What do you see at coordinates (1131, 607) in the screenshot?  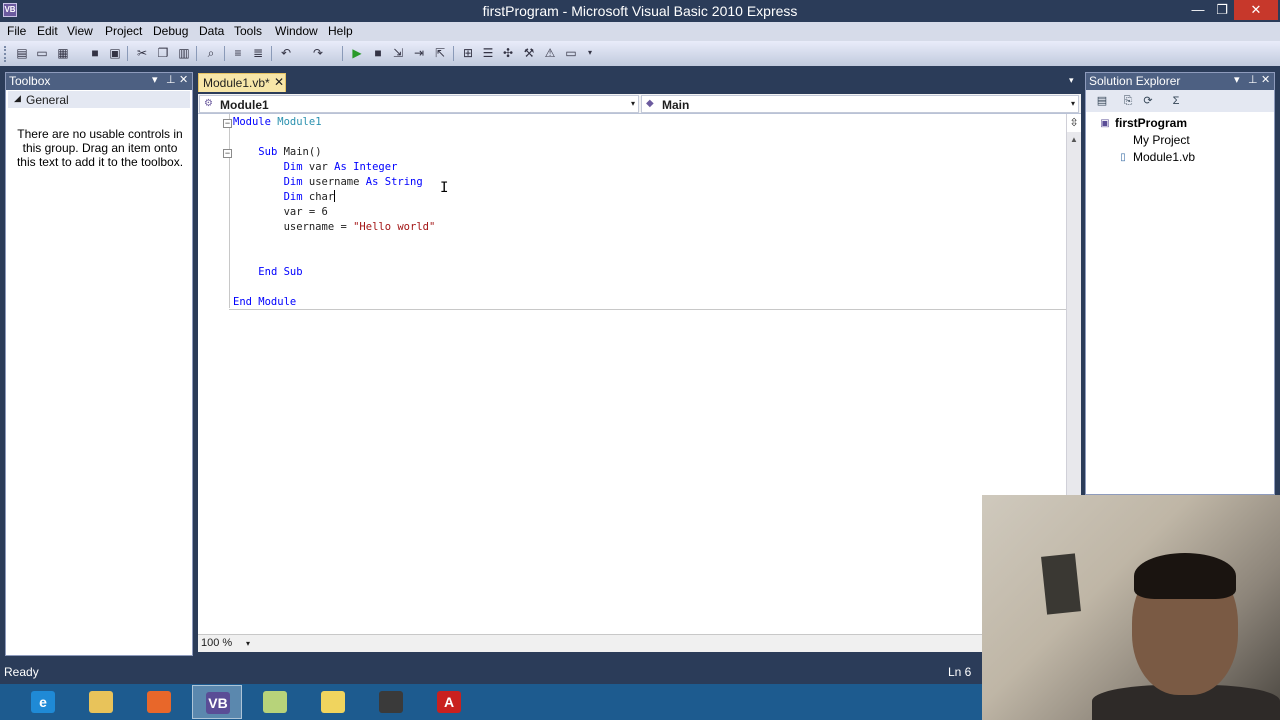 I see `webcam-overlay` at bounding box center [1131, 607].